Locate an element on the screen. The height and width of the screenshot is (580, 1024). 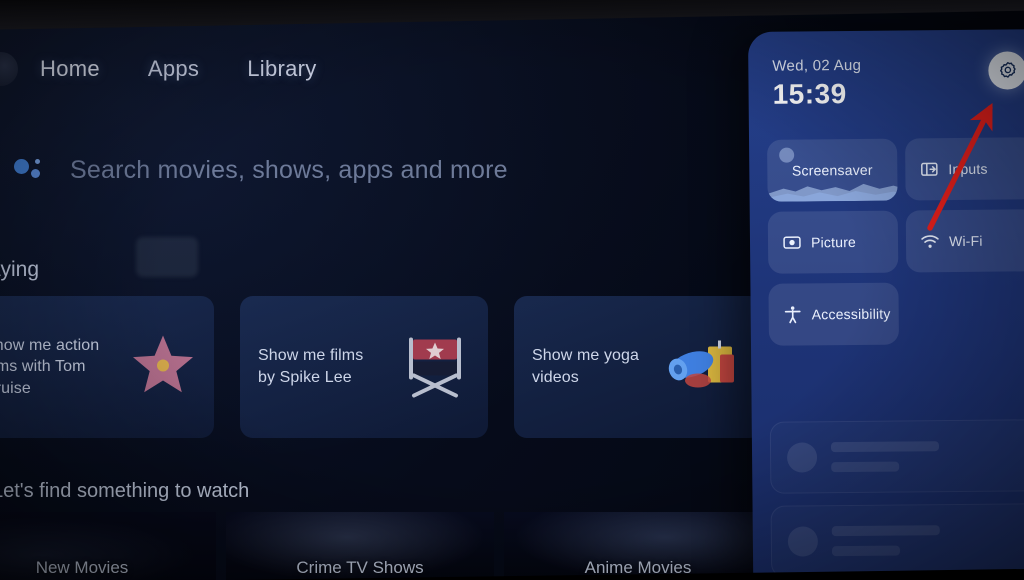
quick-tile-wifi: Wi-Fi is located at coordinates (964, 241).